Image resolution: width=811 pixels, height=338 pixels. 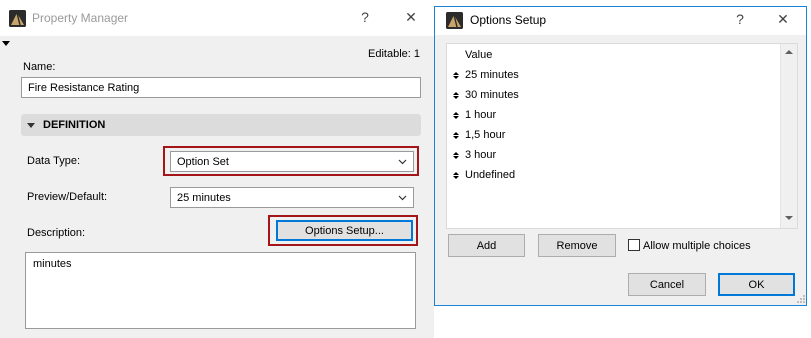 I want to click on options-setup-title: Options Setup, so click(x=508, y=20).